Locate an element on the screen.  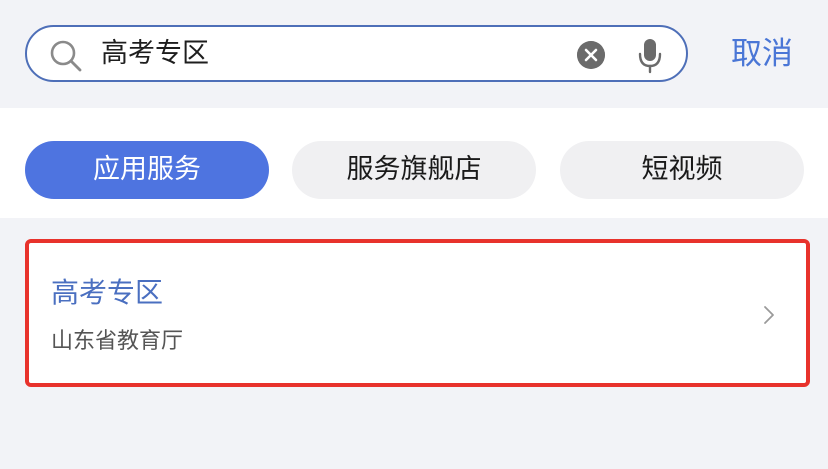
search-input is located at coordinates (331, 53).